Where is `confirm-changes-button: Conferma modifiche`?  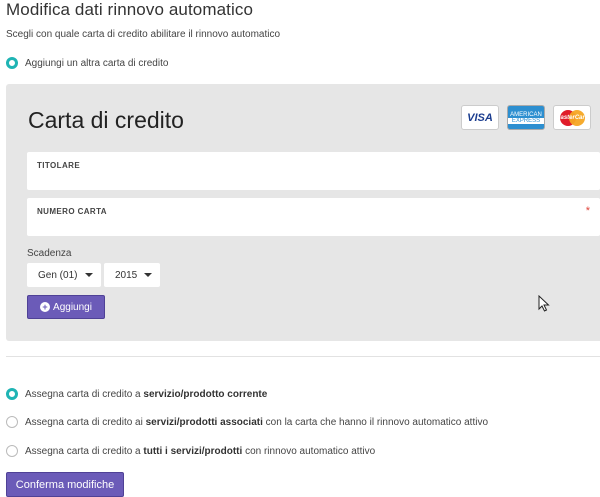
confirm-changes-button: Conferma modifiche is located at coordinates (65, 484).